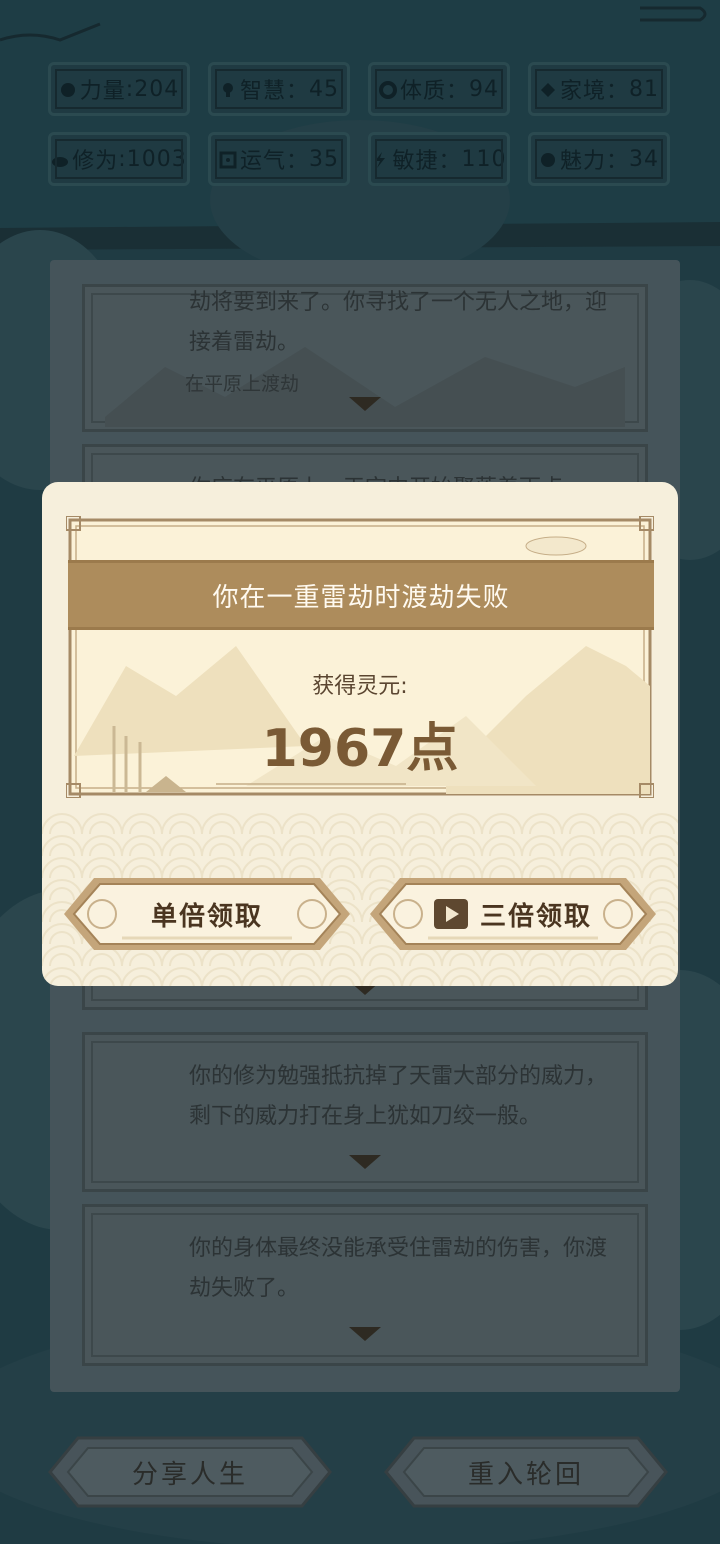 The height and width of the screenshot is (1544, 720). I want to click on stat-constitution: 体质： 94, so click(439, 89).